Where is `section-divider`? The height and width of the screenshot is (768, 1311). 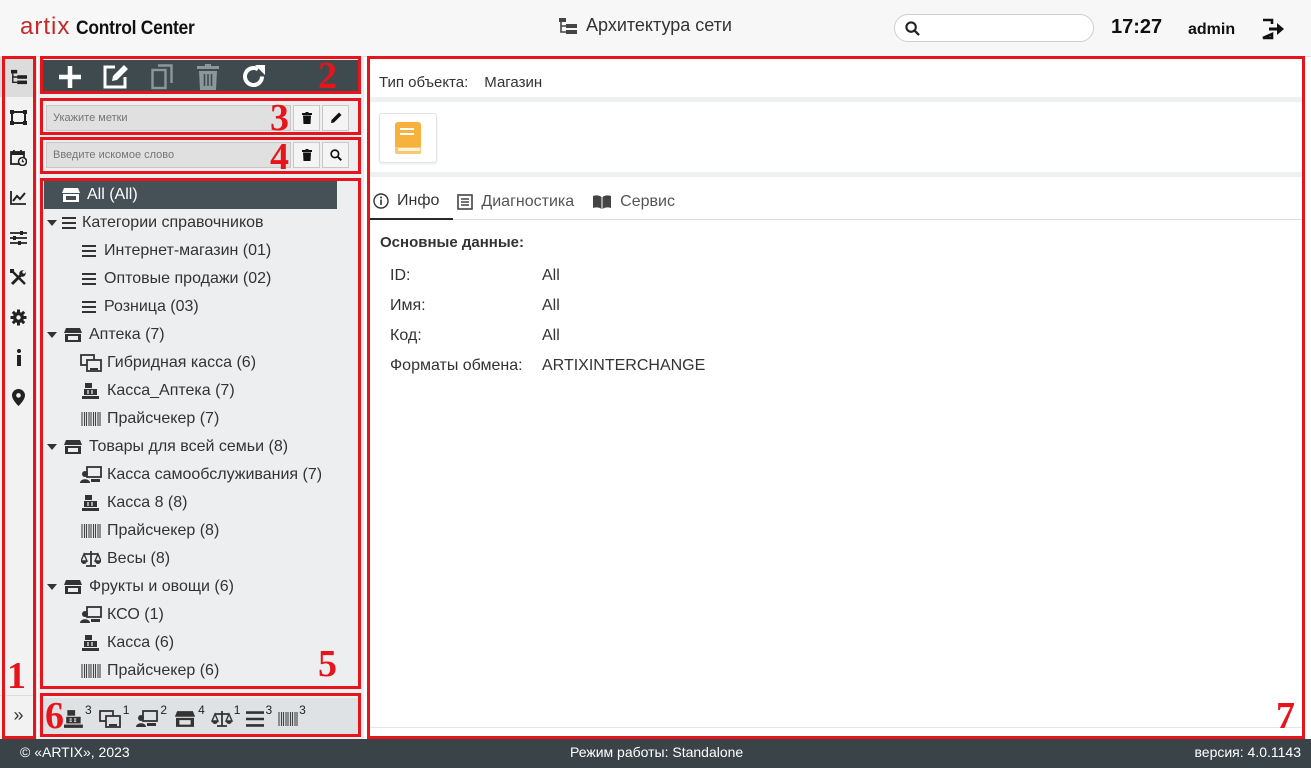
section-divider is located at coordinates (837, 174).